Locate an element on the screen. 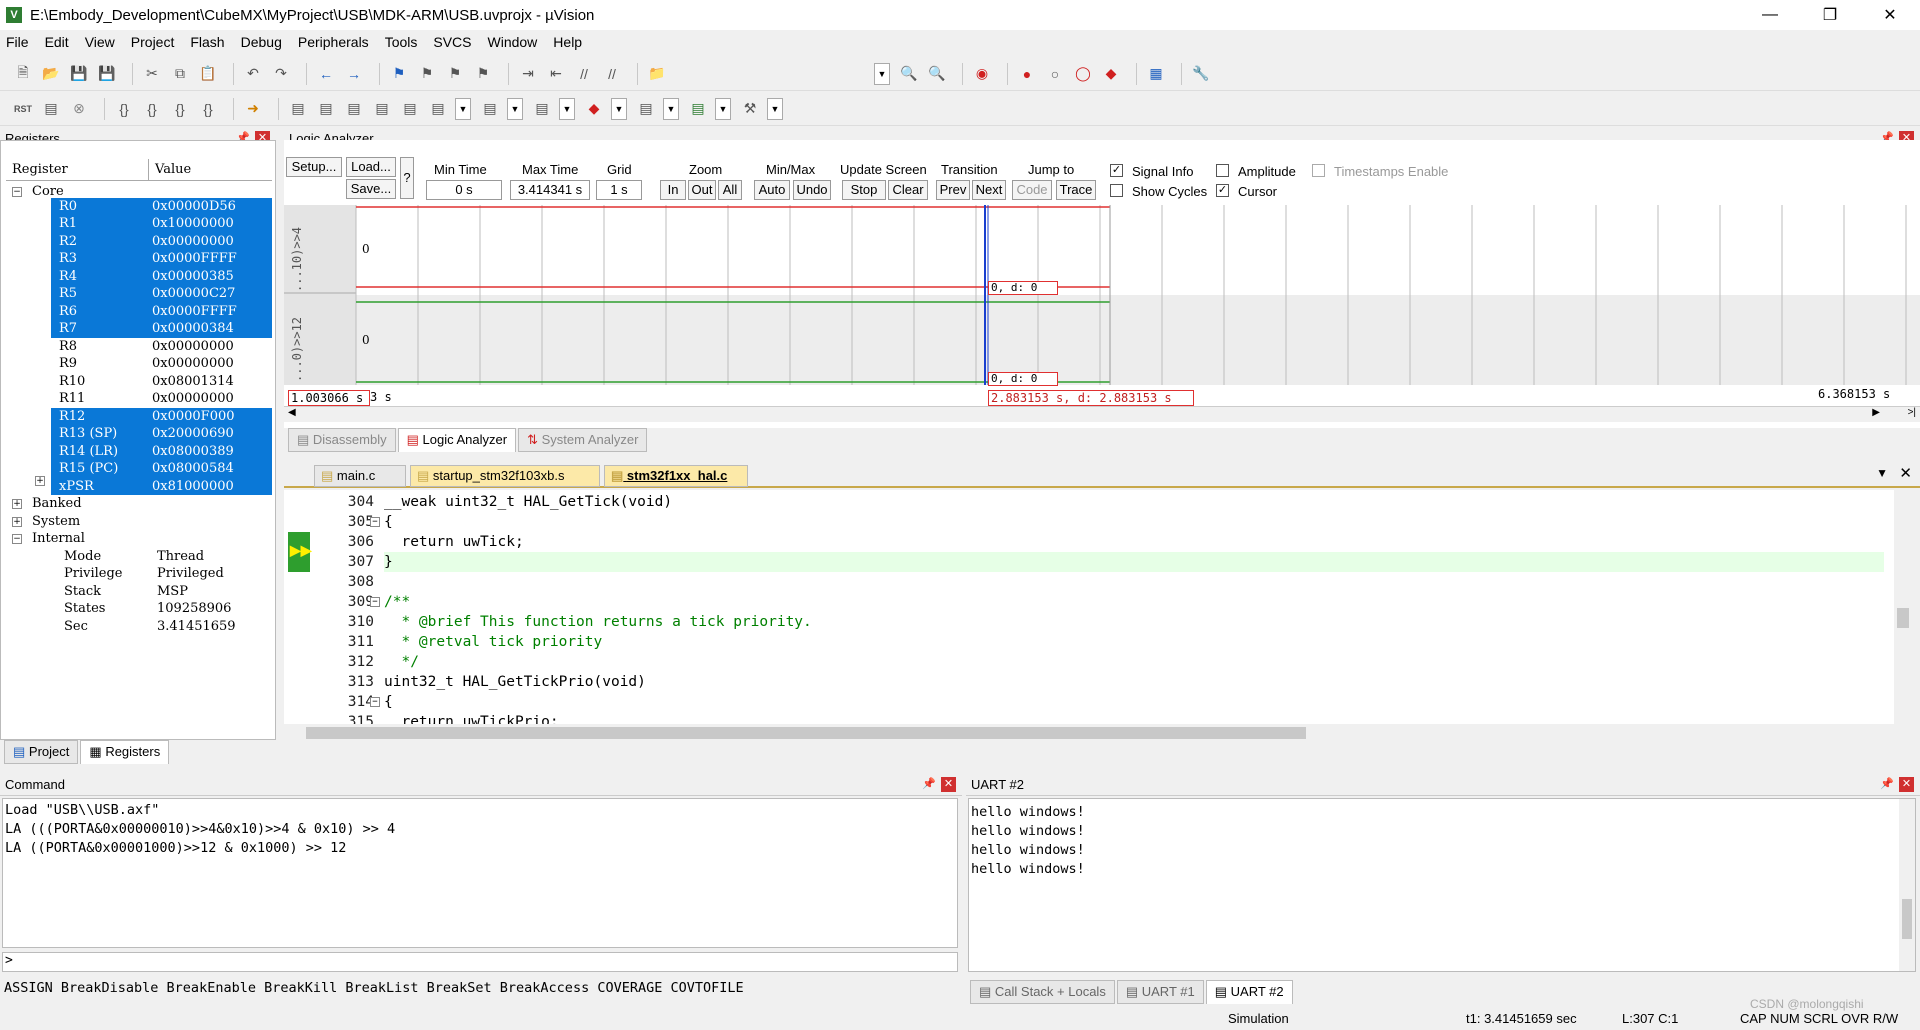 The image size is (1920, 1030). debug-session-icon: ◉ is located at coordinates (982, 74).